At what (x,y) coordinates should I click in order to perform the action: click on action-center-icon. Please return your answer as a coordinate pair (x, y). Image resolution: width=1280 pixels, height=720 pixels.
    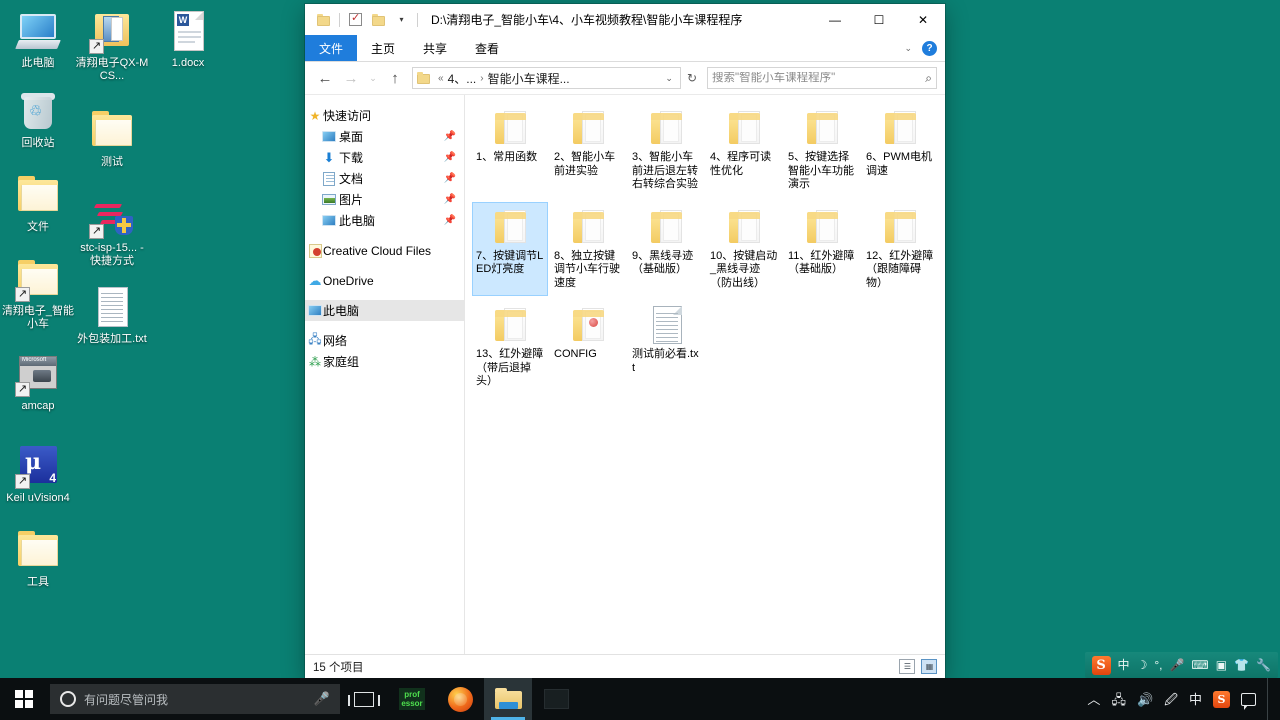
    Looking at the image, I should click on (1248, 701).